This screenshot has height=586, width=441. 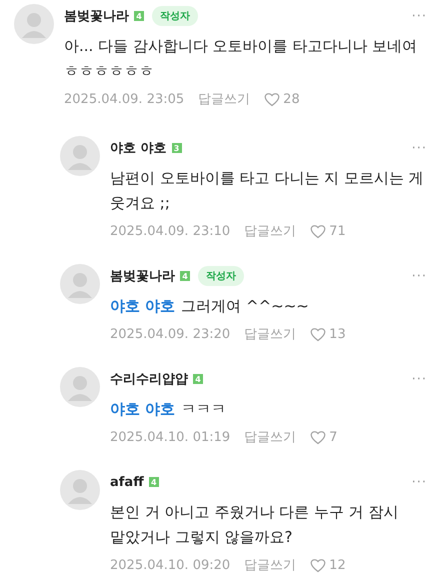 What do you see at coordinates (127, 482) in the screenshot?
I see `author-name: afaff` at bounding box center [127, 482].